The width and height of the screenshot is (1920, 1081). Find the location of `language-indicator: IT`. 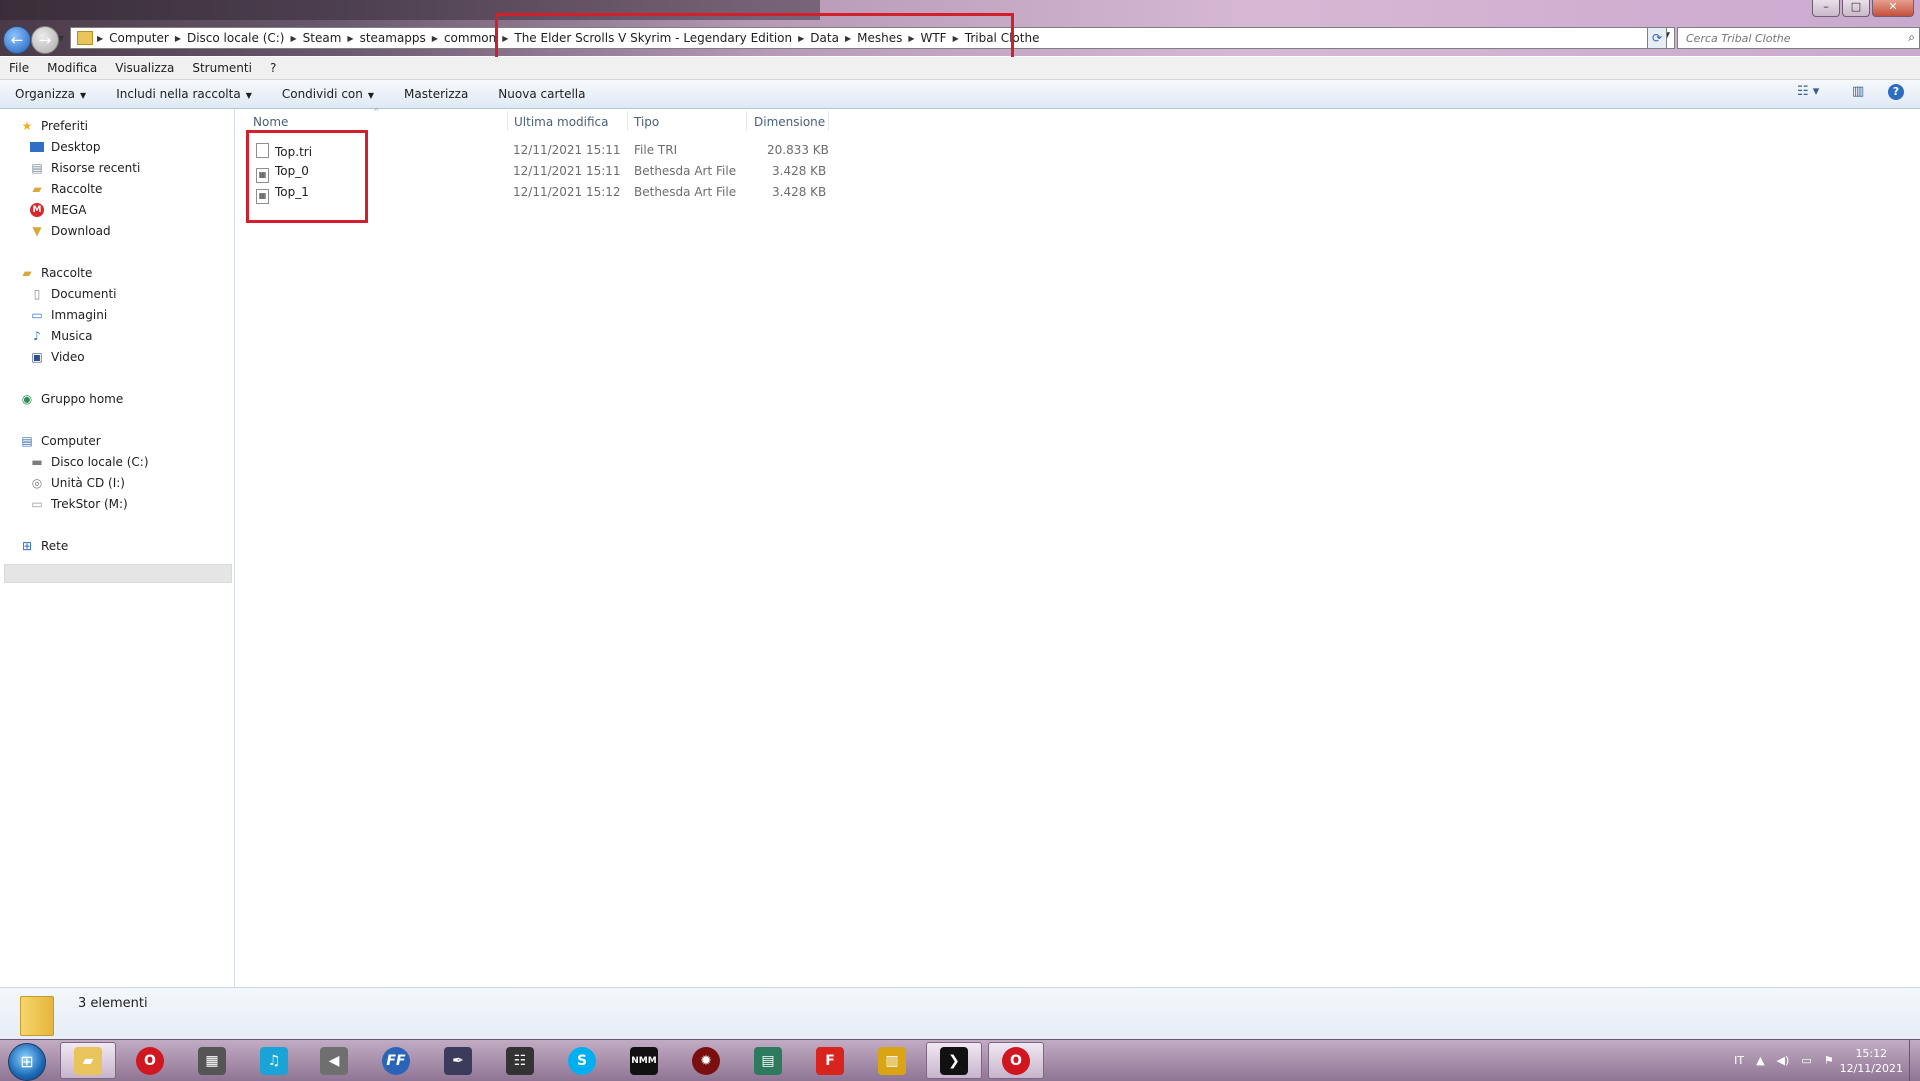

language-indicator: IT is located at coordinates (1739, 1060).